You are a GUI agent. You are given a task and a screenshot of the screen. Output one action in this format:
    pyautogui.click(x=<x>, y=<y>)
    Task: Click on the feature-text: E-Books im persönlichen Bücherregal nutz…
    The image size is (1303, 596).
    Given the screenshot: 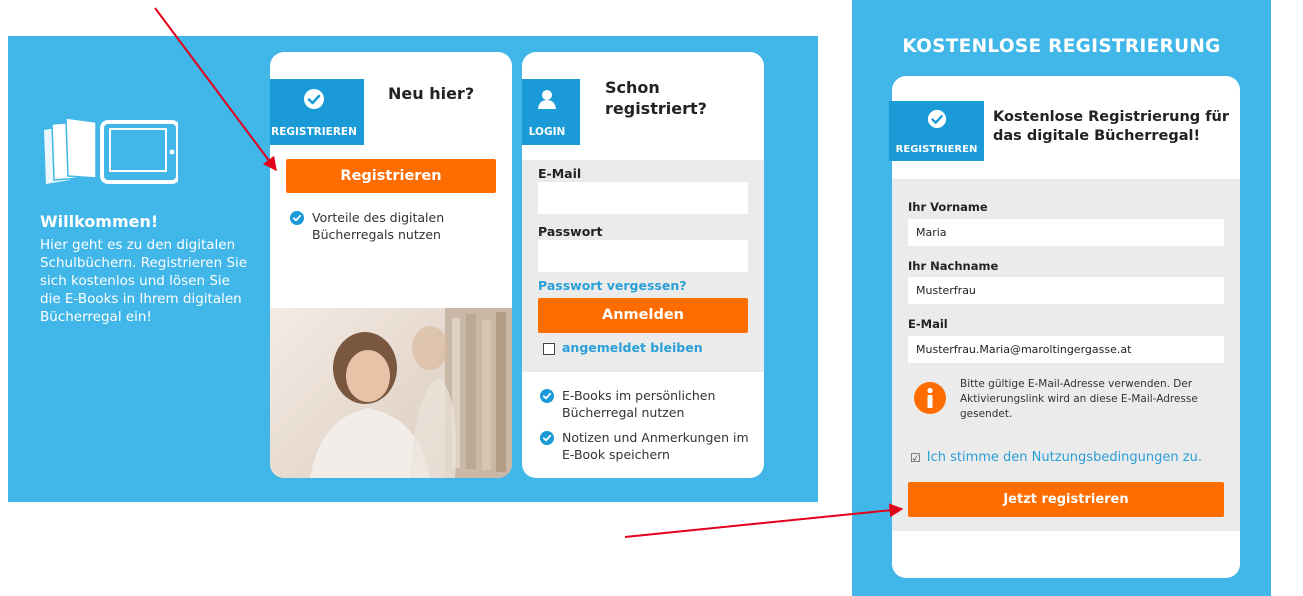 What is the action you would take?
    pyautogui.click(x=639, y=404)
    